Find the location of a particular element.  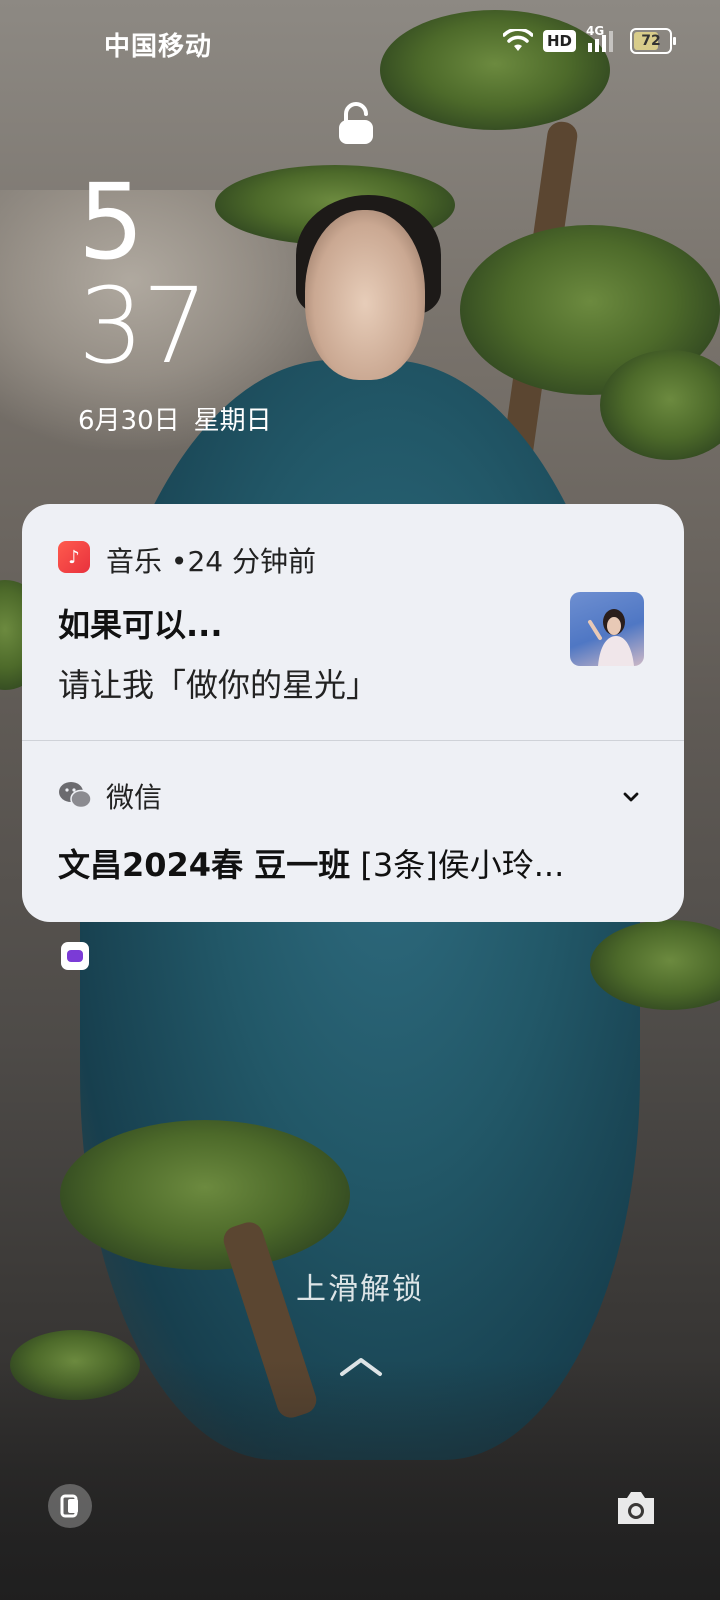

phone-shortcut-icon is located at coordinates (70, 1506).